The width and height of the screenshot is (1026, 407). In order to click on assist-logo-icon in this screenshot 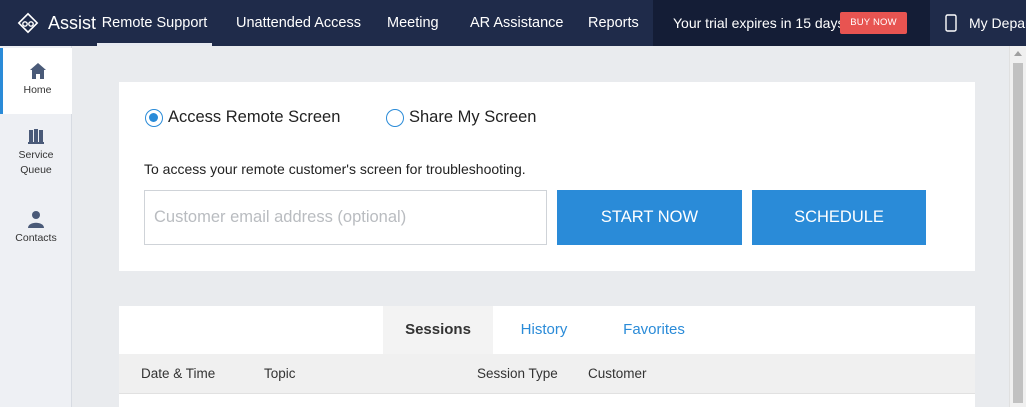, I will do `click(28, 23)`.